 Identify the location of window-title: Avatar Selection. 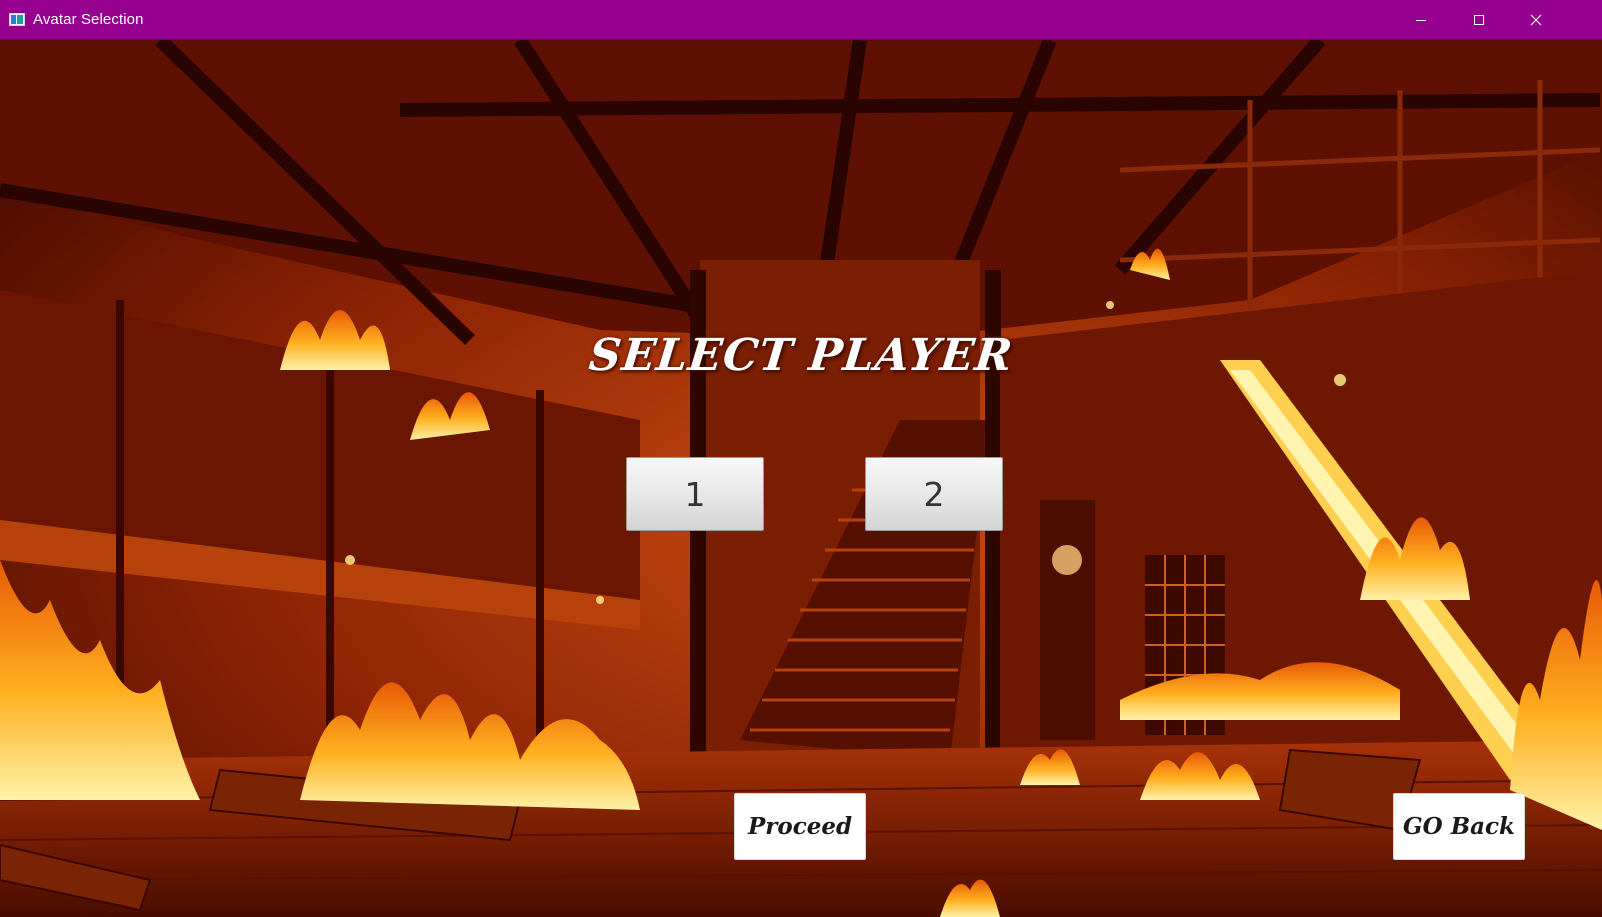
(88, 19).